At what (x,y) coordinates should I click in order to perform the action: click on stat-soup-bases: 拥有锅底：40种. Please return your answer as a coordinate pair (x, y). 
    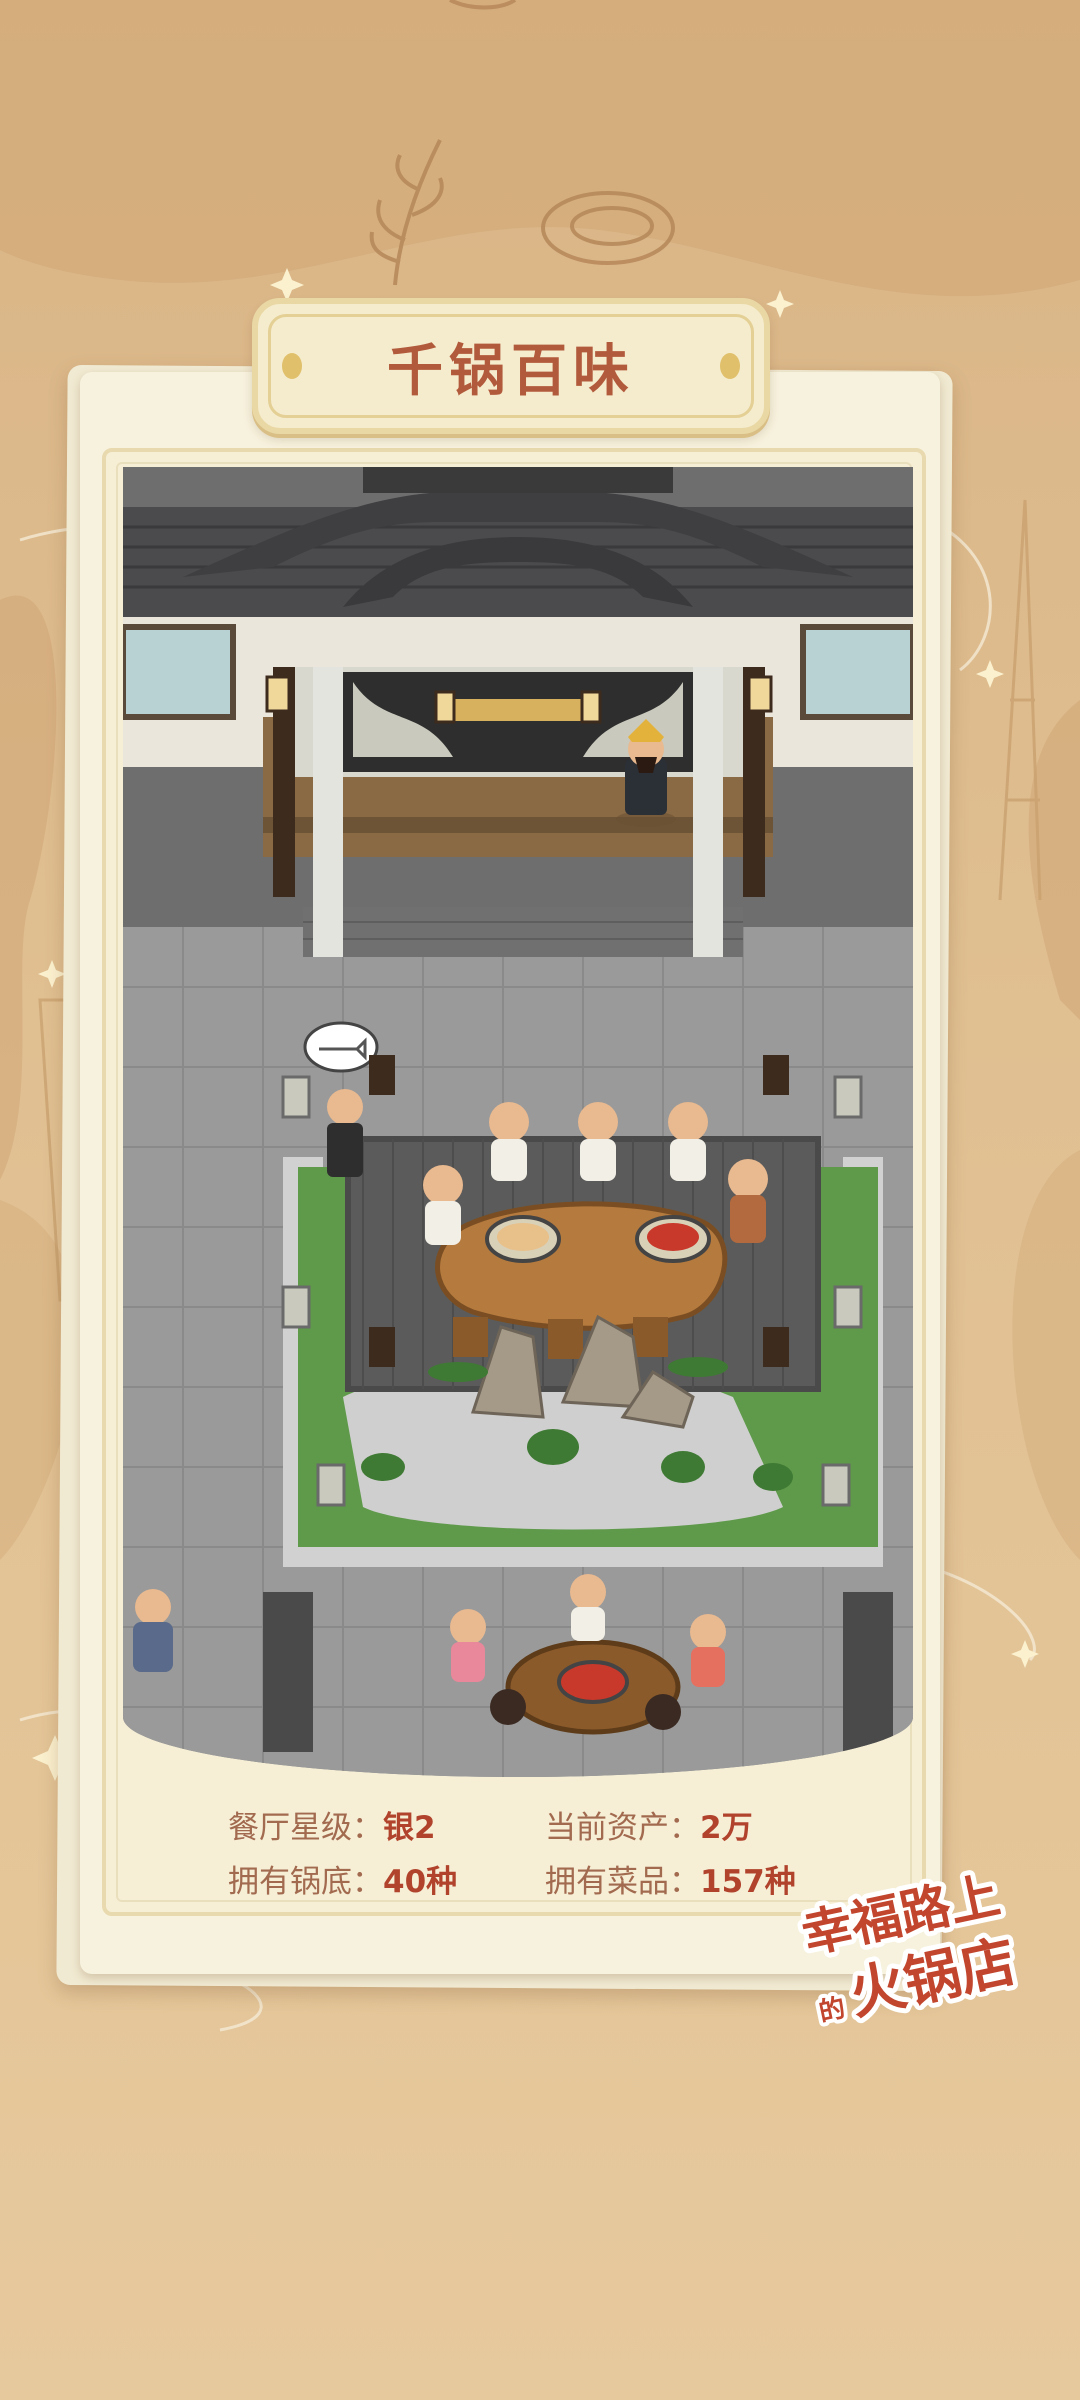
    Looking at the image, I should click on (343, 1882).